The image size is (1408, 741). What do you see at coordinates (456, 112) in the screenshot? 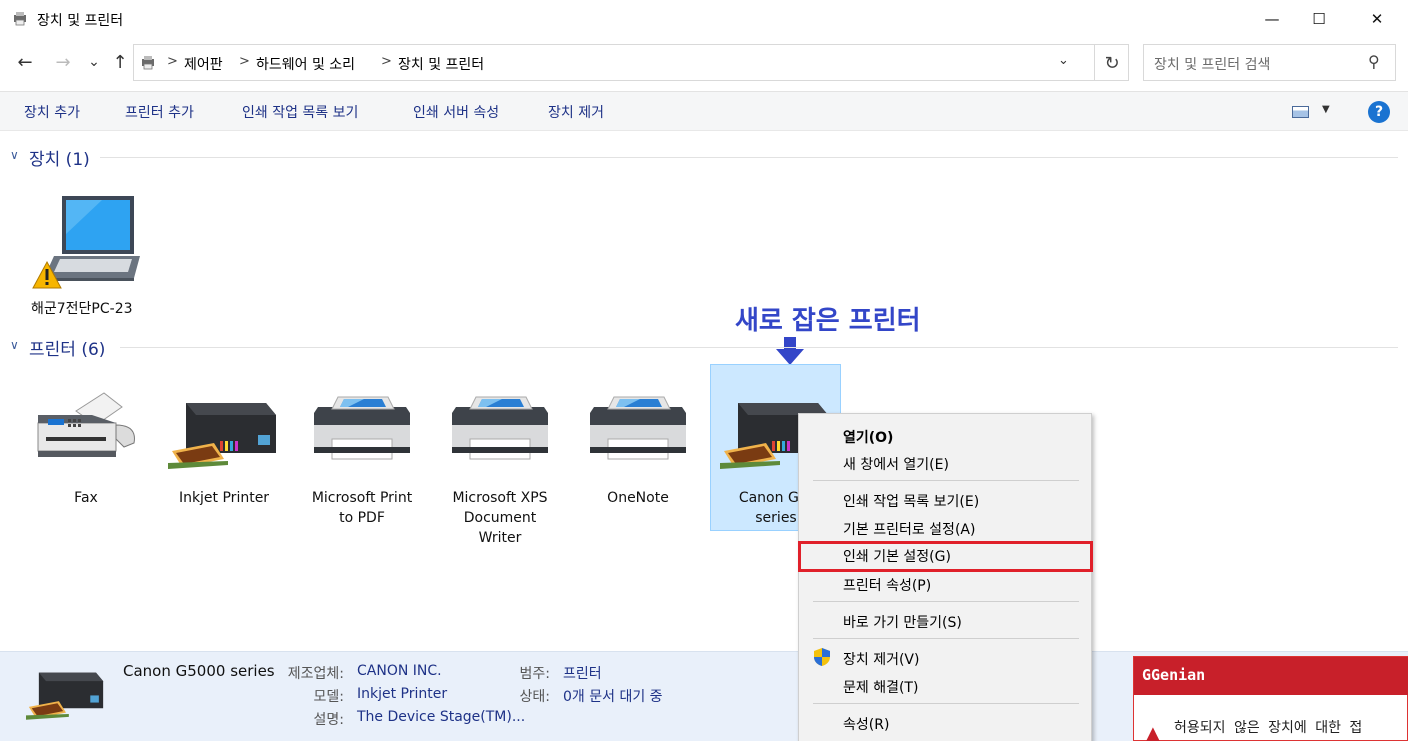
I see `print-server-properties-button: 인쇄 서버 속성` at bounding box center [456, 112].